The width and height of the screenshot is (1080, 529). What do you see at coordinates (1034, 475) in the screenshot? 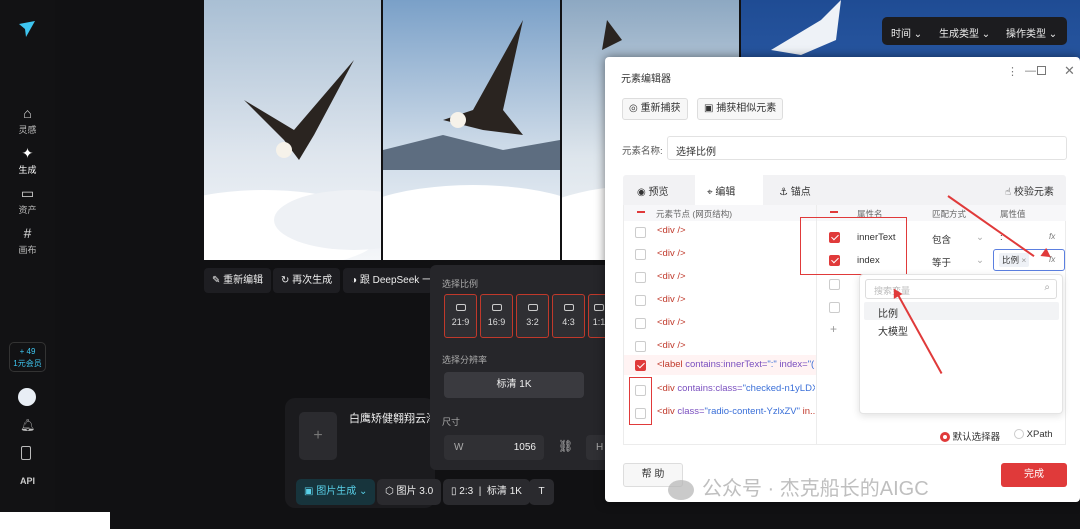
I see `done-button: 完成` at bounding box center [1034, 475].